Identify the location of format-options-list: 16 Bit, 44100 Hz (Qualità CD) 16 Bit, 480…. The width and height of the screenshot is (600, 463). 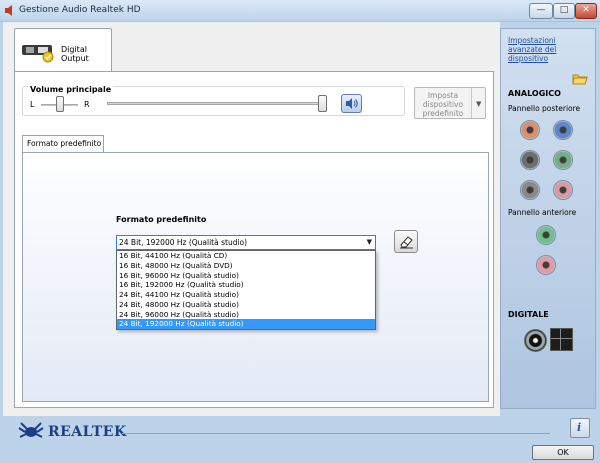
(246, 290).